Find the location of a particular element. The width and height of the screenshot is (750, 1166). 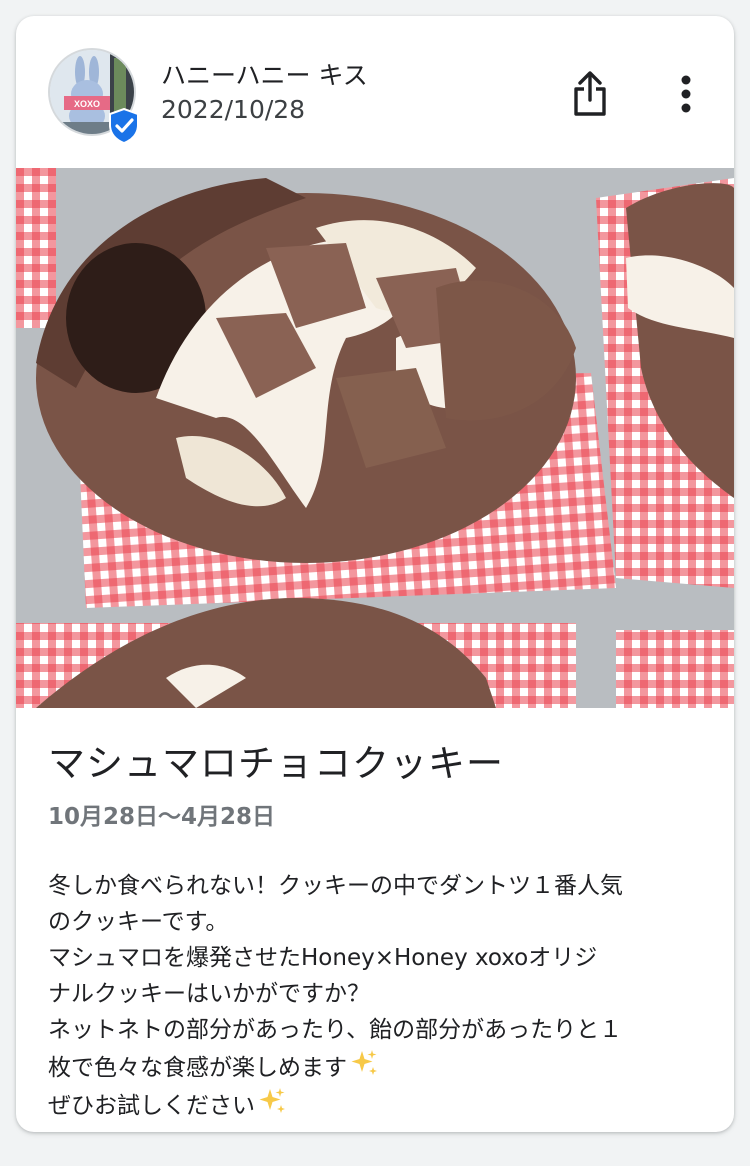

description-line: ぜひお試しください is located at coordinates (151, 1106).